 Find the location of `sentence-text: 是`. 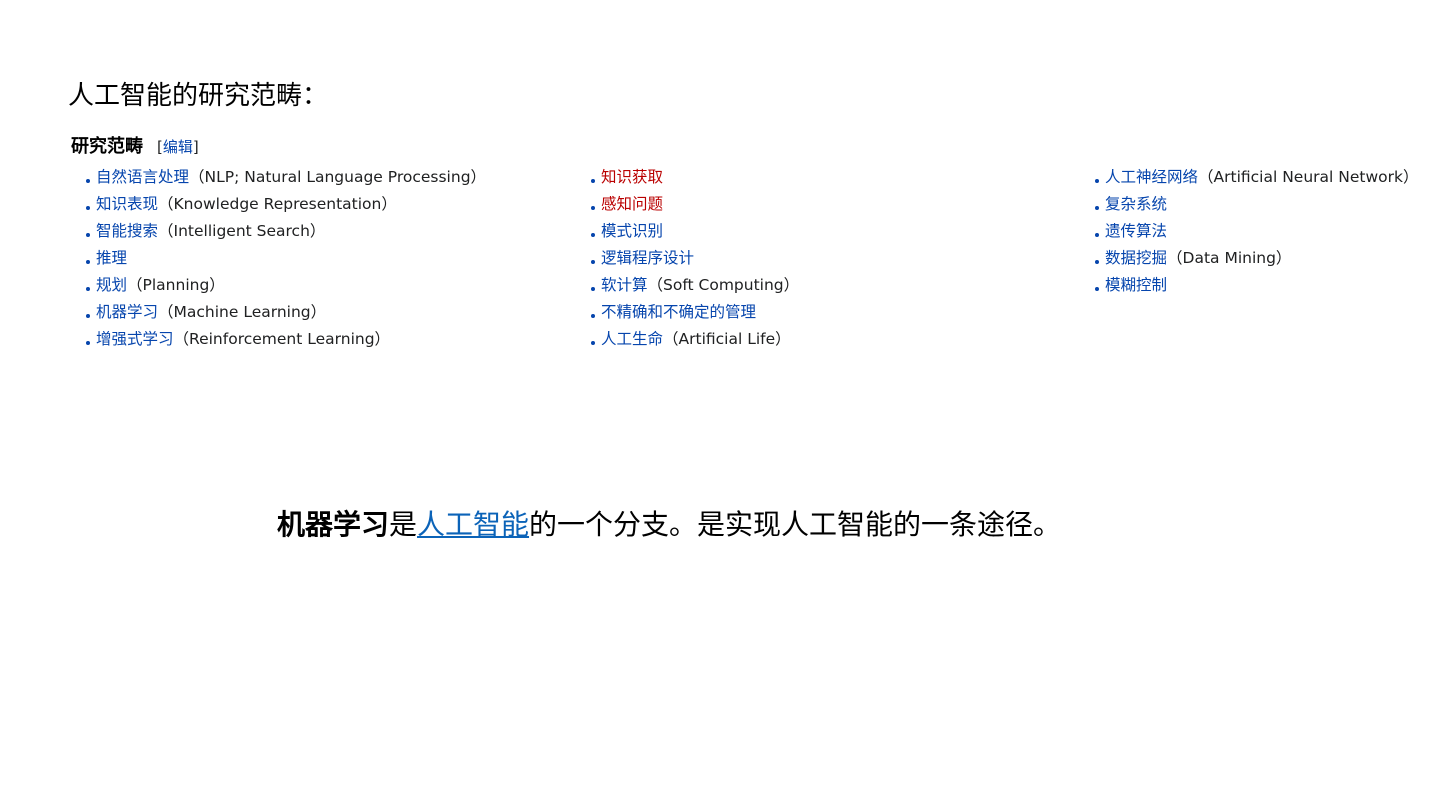

sentence-text: 是 is located at coordinates (403, 524).